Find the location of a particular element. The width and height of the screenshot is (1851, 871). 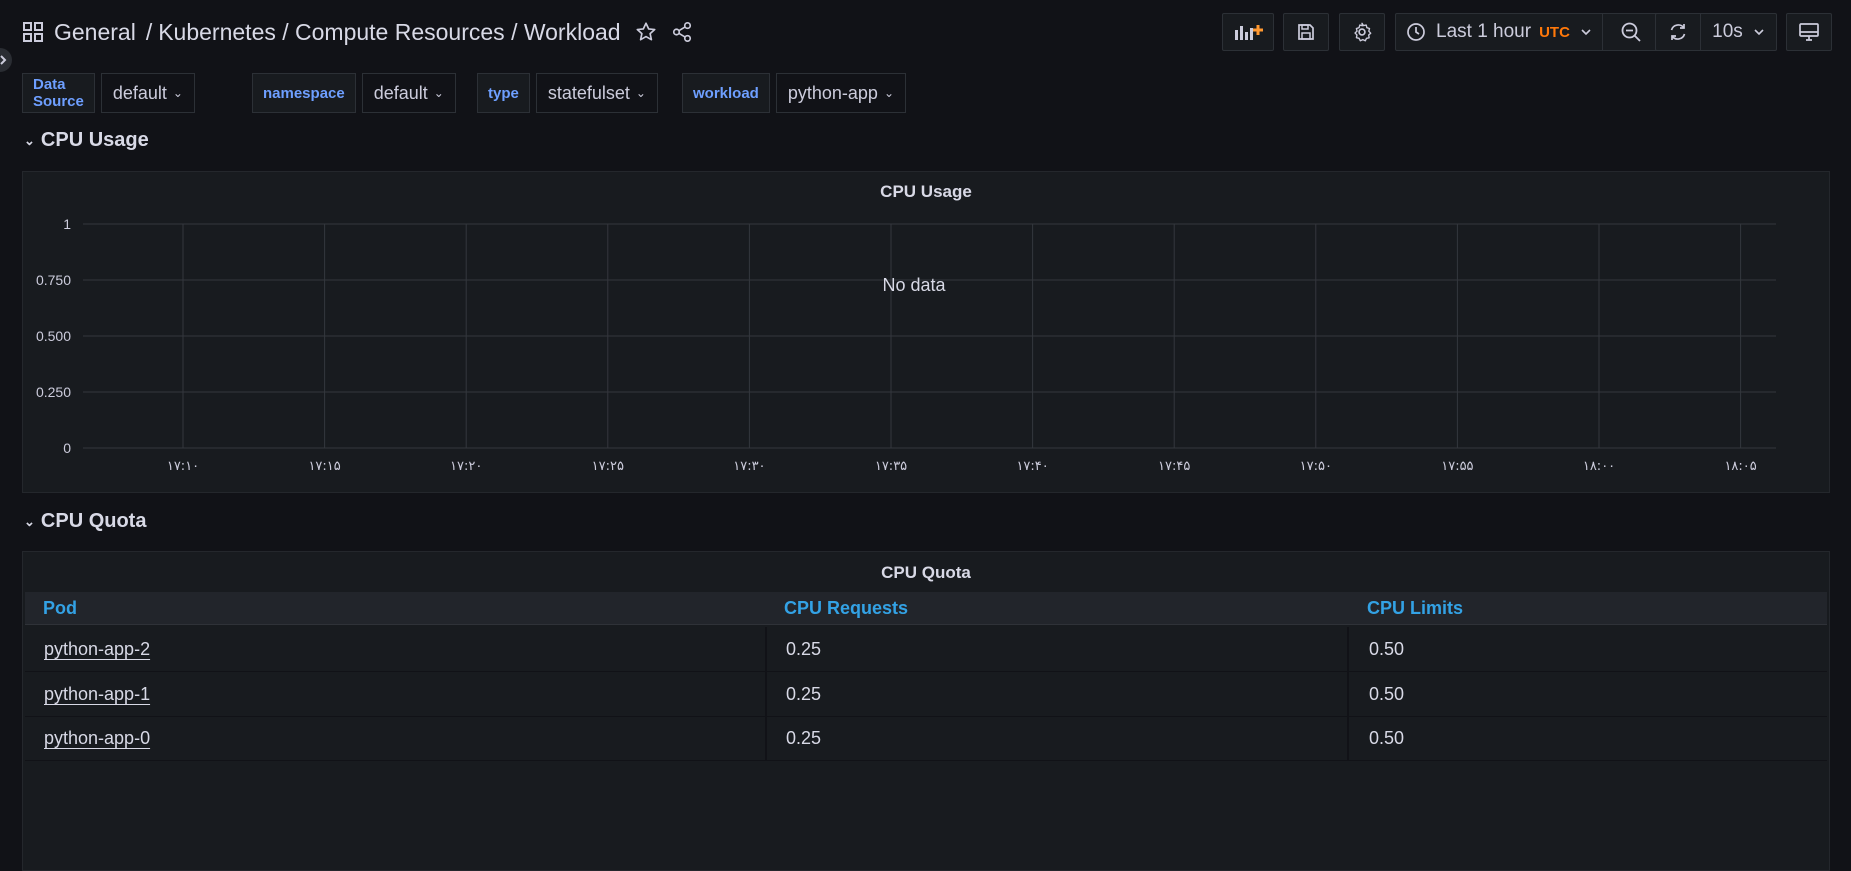

add-panel-button is located at coordinates (1248, 32).